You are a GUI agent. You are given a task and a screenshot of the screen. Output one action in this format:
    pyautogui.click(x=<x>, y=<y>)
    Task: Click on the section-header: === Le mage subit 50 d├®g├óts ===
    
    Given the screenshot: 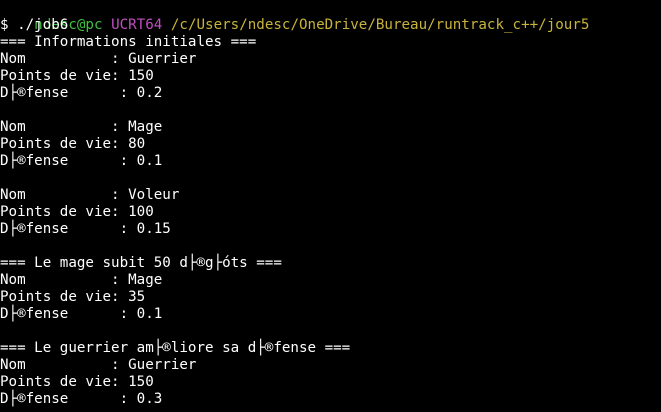 What is the action you would take?
    pyautogui.click(x=141, y=263)
    